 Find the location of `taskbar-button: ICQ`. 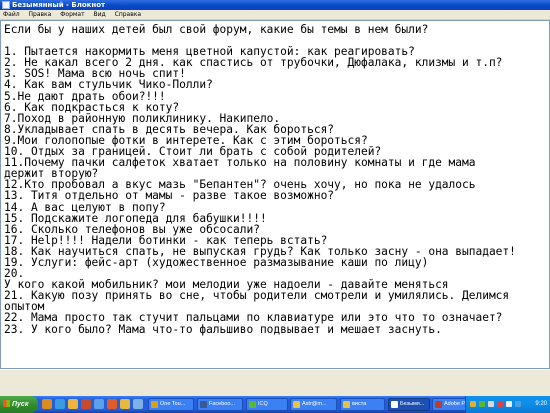

taskbar-button: ICQ is located at coordinates (267, 404).